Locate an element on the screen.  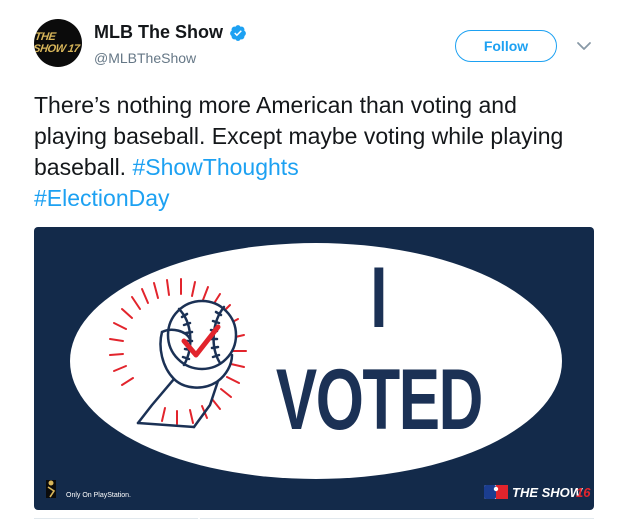
the-show-logo-text: THE SHOW is located at coordinates (548, 492).